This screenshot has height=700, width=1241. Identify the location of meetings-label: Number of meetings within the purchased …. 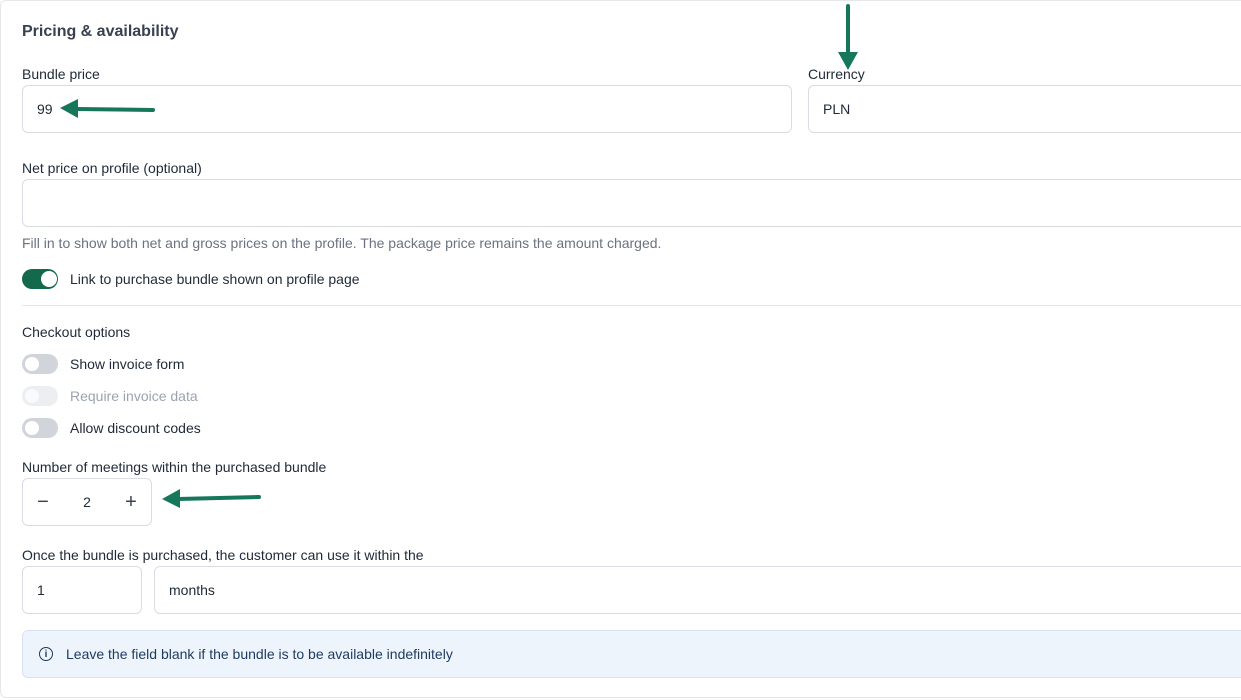
(174, 467).